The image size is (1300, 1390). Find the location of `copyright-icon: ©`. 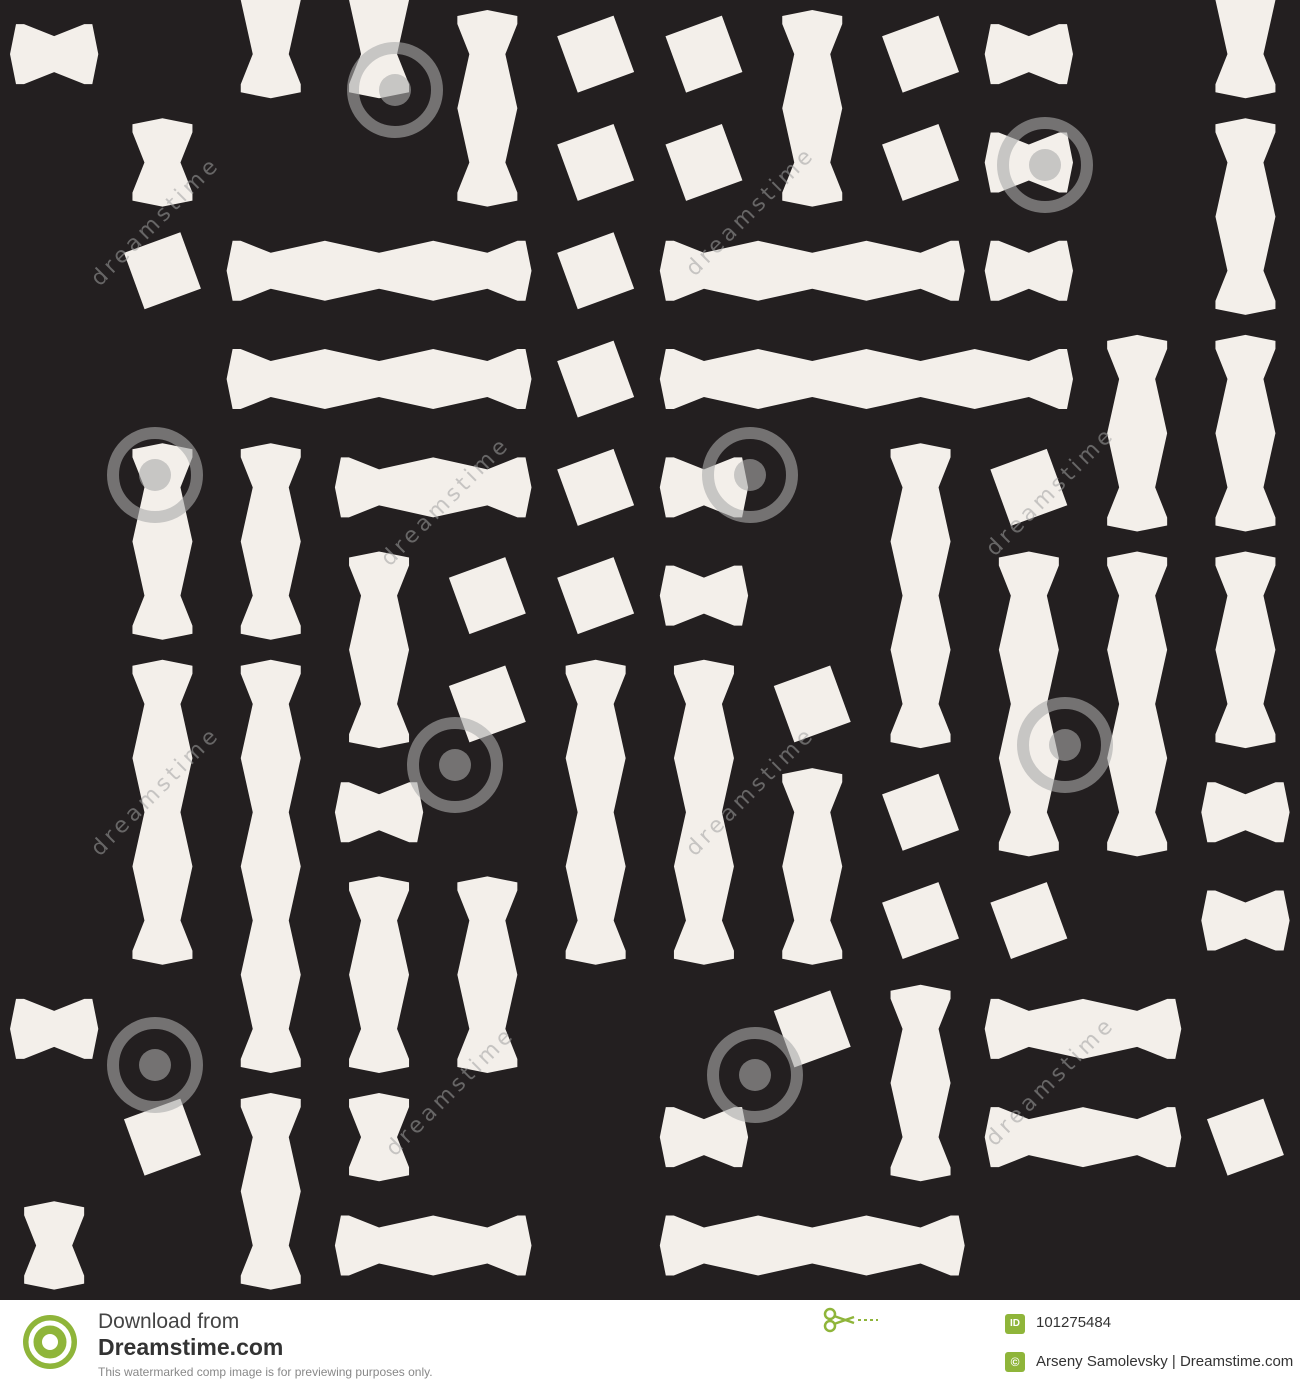

copyright-icon: © is located at coordinates (1015, 1362).